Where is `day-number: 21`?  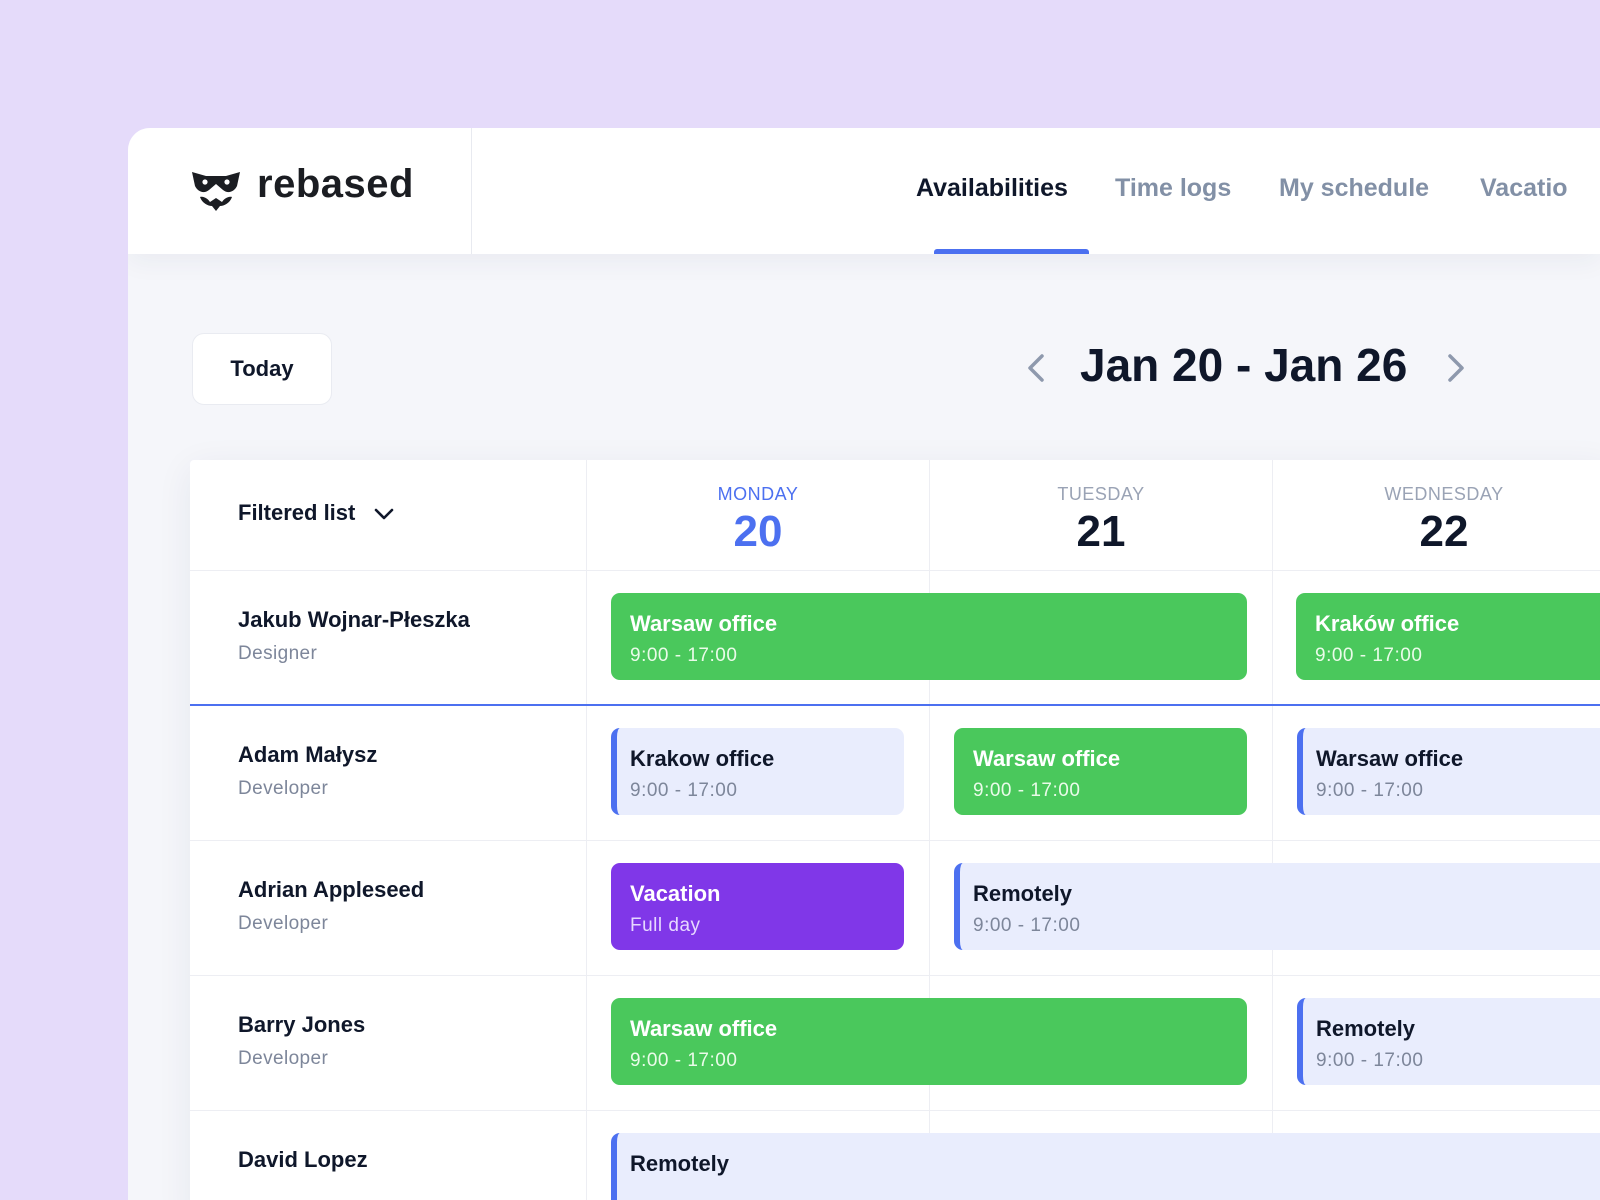 day-number: 21 is located at coordinates (1101, 531).